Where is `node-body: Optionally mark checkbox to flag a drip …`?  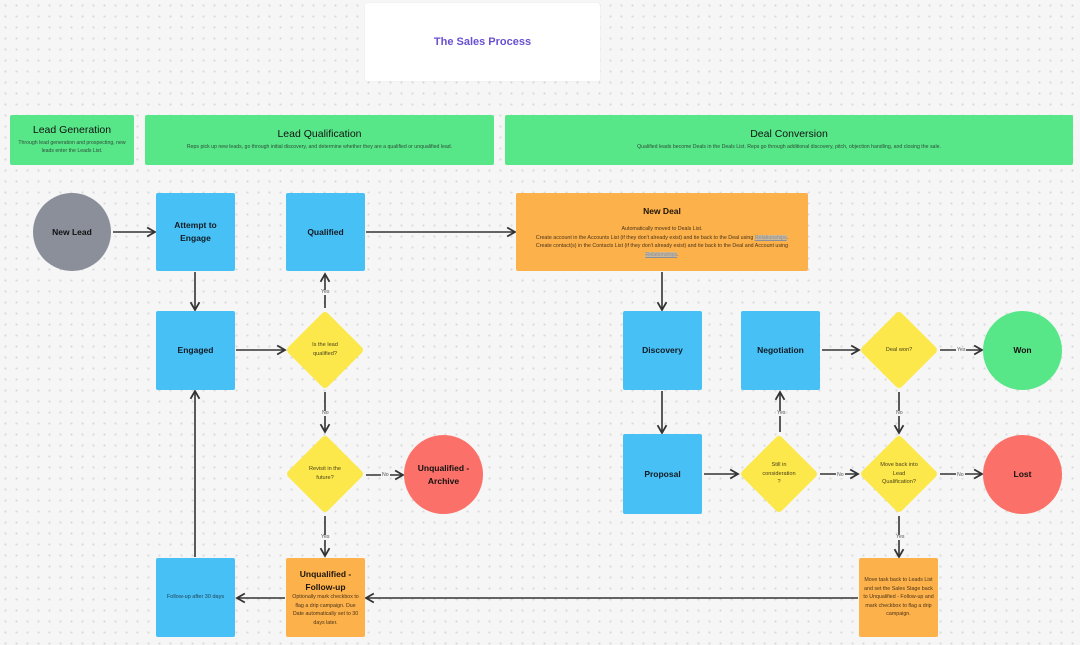 node-body: Optionally mark checkbox to flag a drip … is located at coordinates (325, 610).